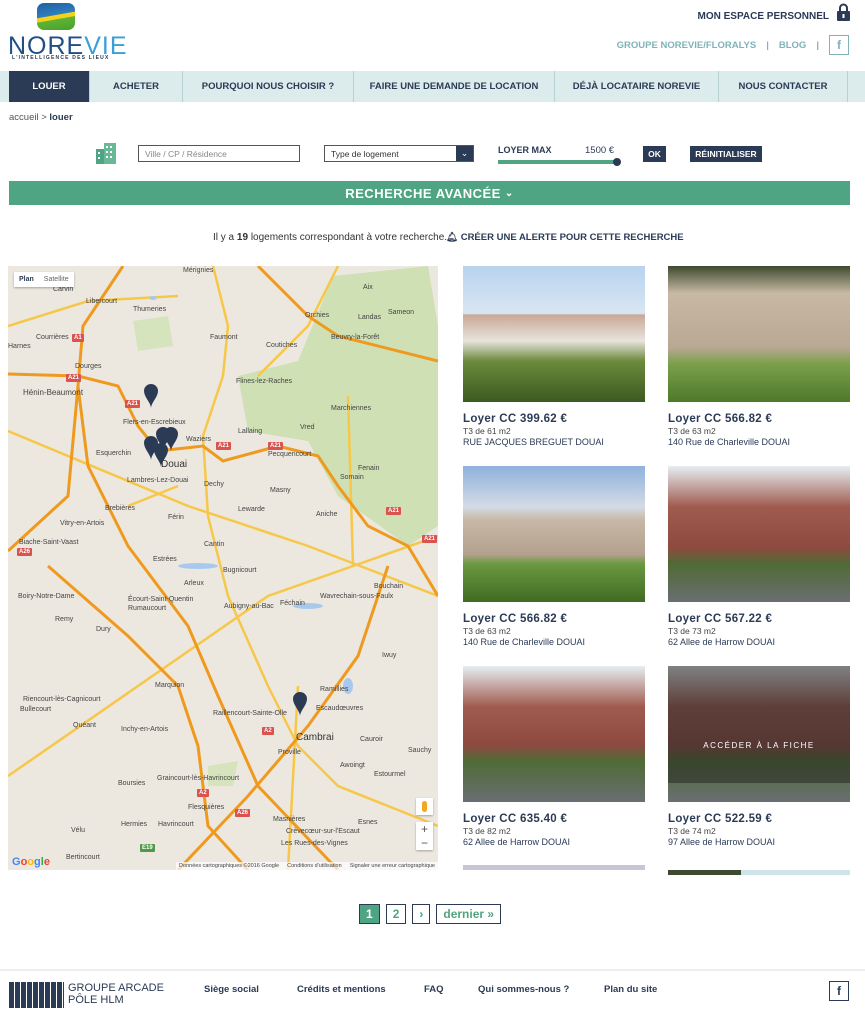  Describe the element at coordinates (165, 559) in the screenshot. I see `map-label: Estrées` at that location.